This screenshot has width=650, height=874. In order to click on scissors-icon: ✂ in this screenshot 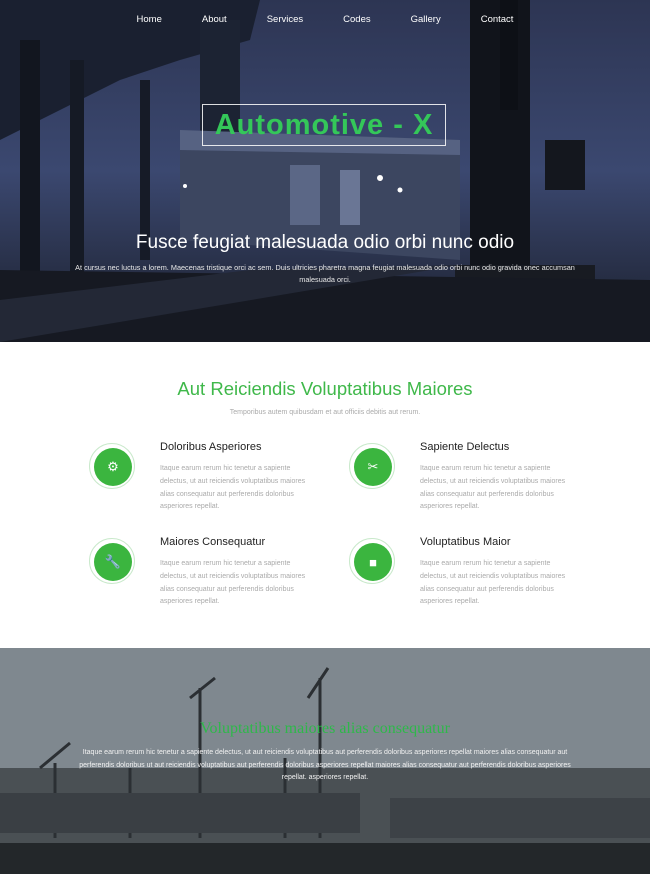, I will do `click(373, 467)`.